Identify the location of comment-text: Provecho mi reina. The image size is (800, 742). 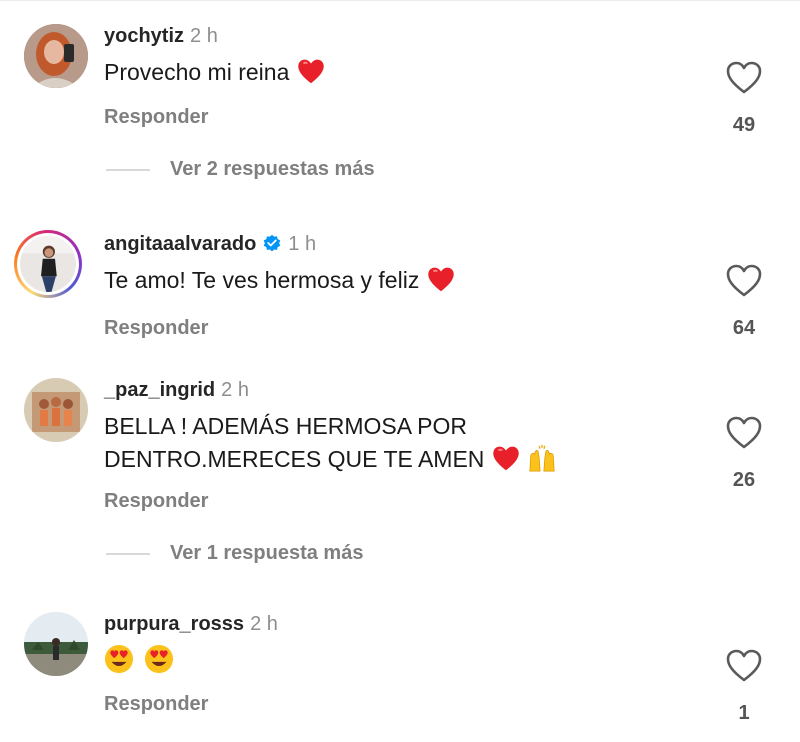
(215, 72).